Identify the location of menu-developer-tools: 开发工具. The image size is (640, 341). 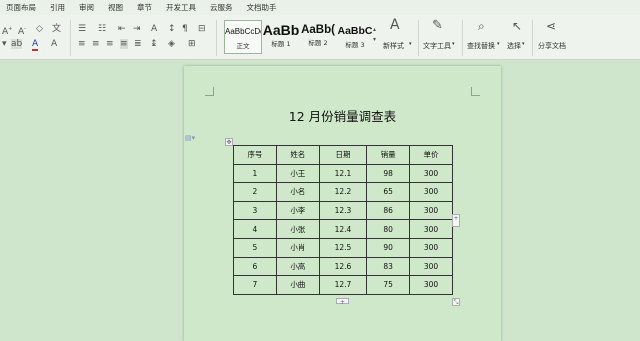
(182, 7).